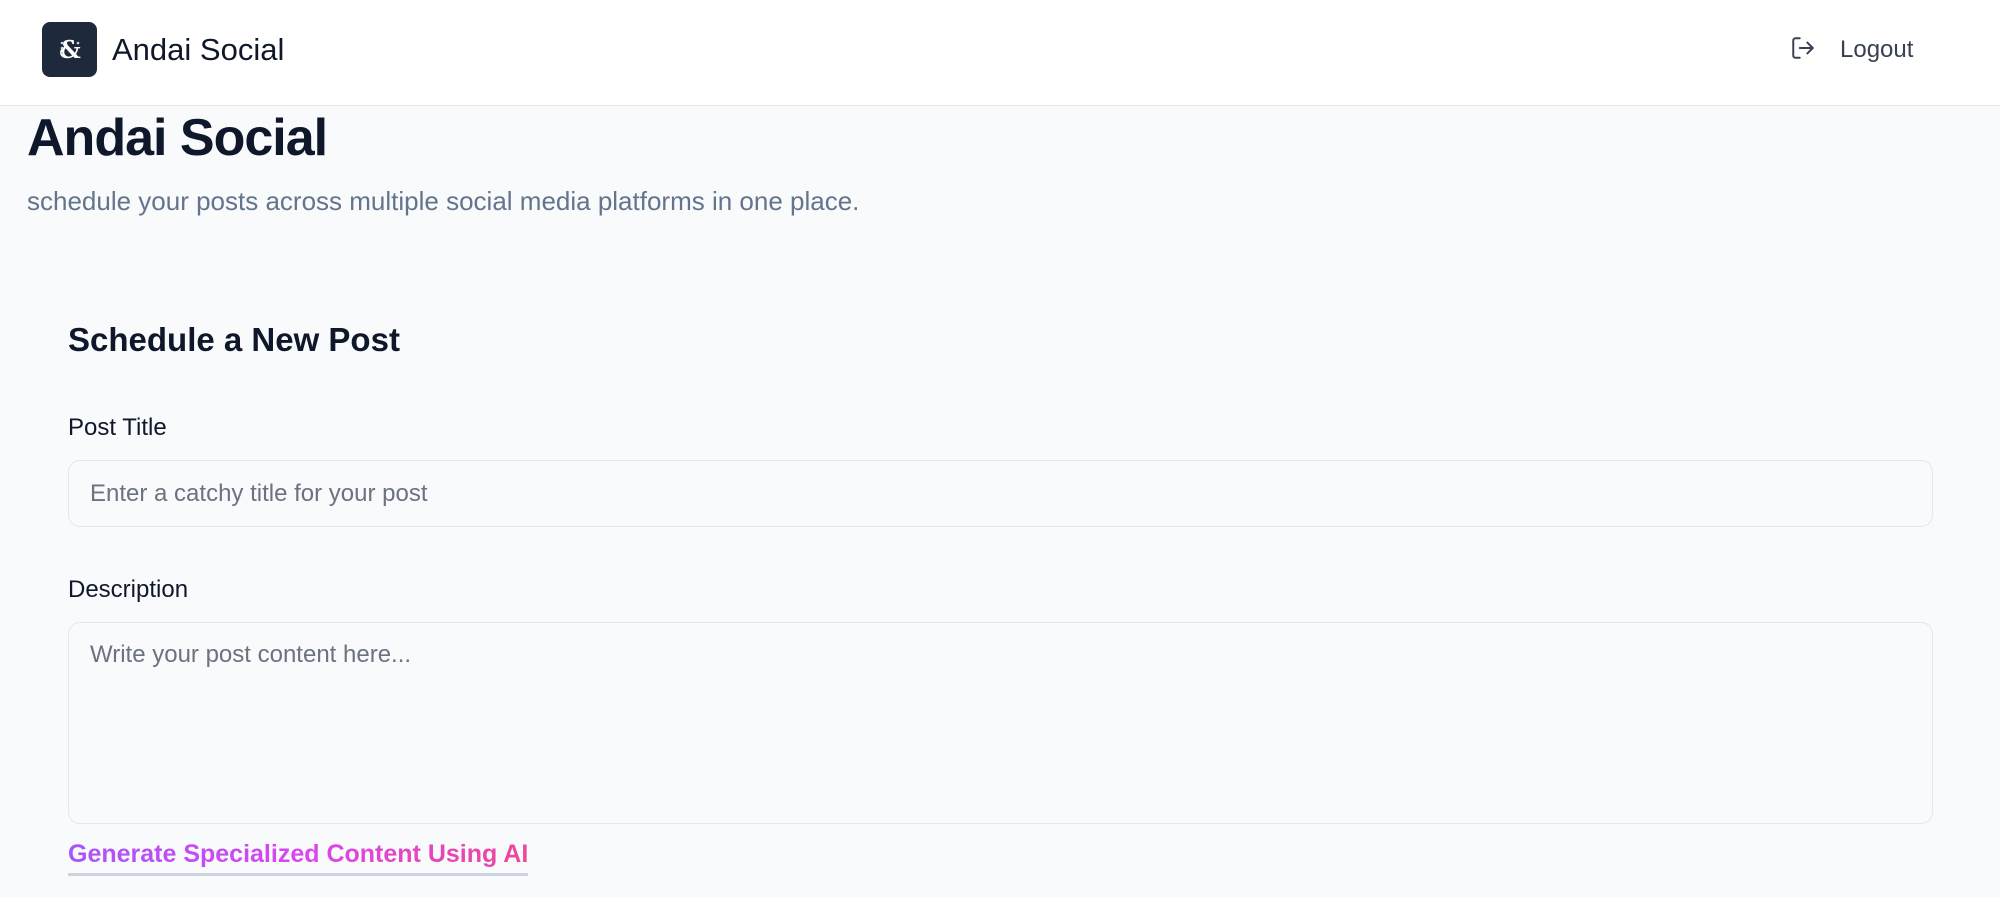 Image resolution: width=2000 pixels, height=897 pixels. Describe the element at coordinates (1803, 50) in the screenshot. I see `logout-icon` at that location.